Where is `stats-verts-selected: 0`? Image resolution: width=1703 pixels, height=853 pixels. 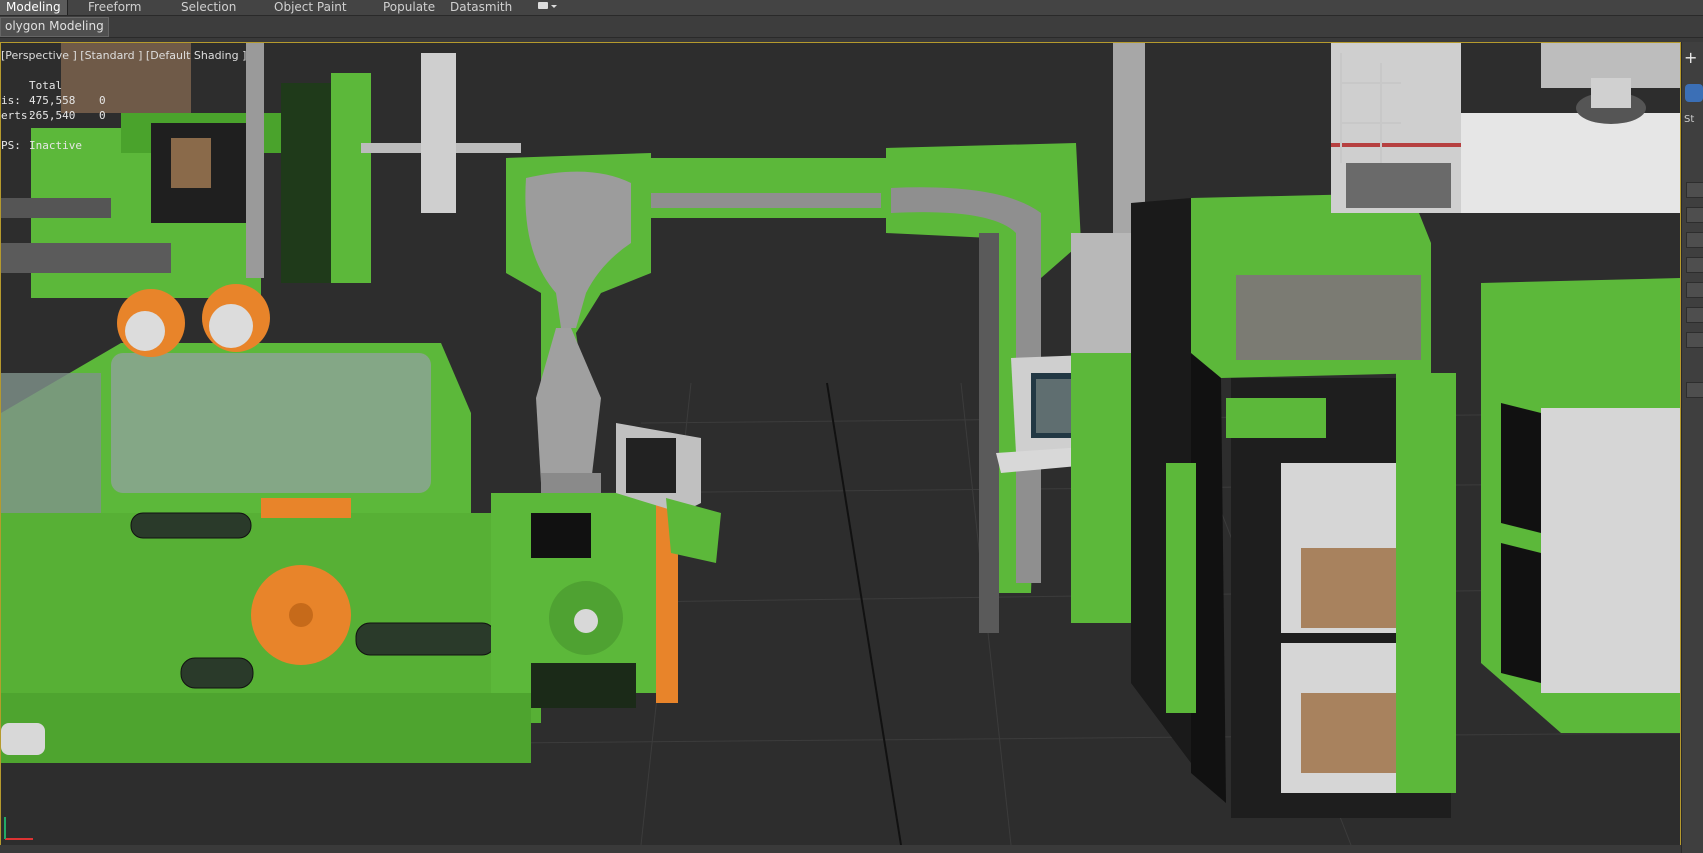
stats-verts-selected: 0 is located at coordinates (102, 115).